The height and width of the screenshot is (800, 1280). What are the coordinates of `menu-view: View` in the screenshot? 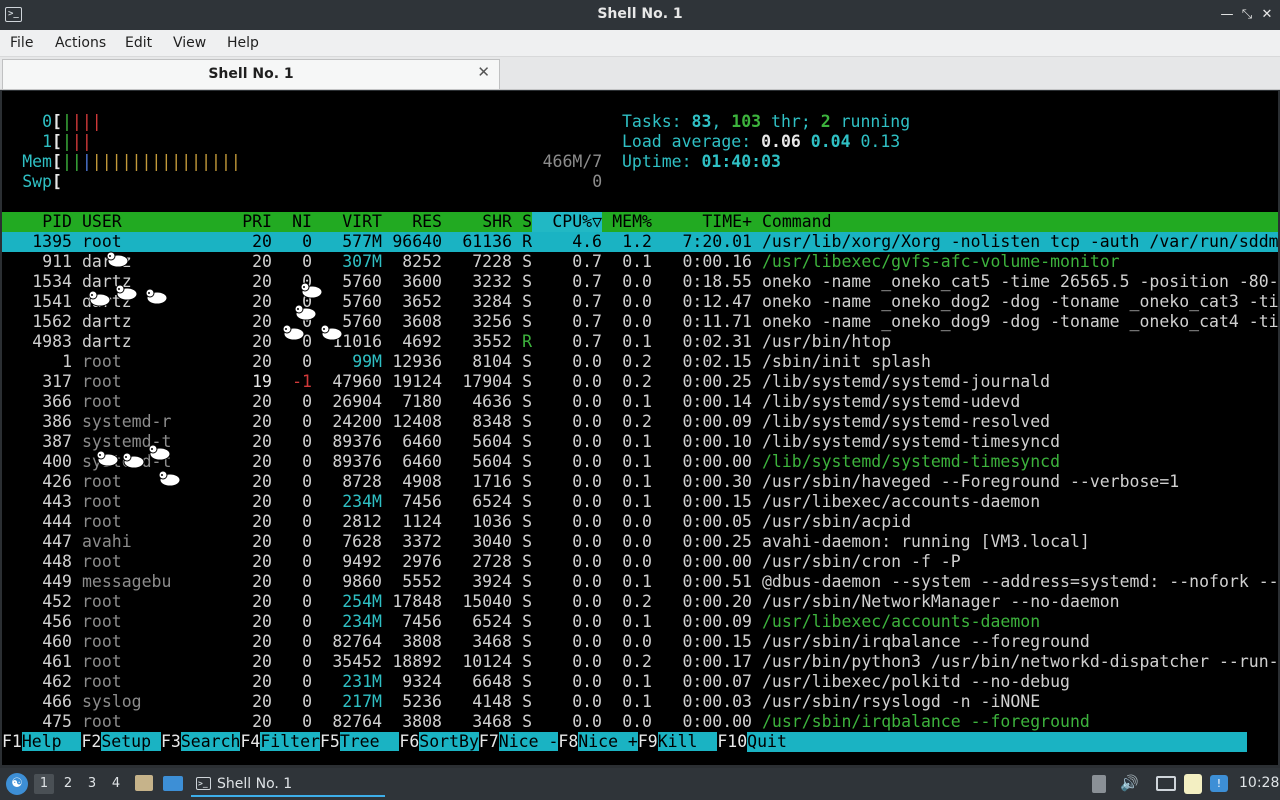 It's located at (189, 43).